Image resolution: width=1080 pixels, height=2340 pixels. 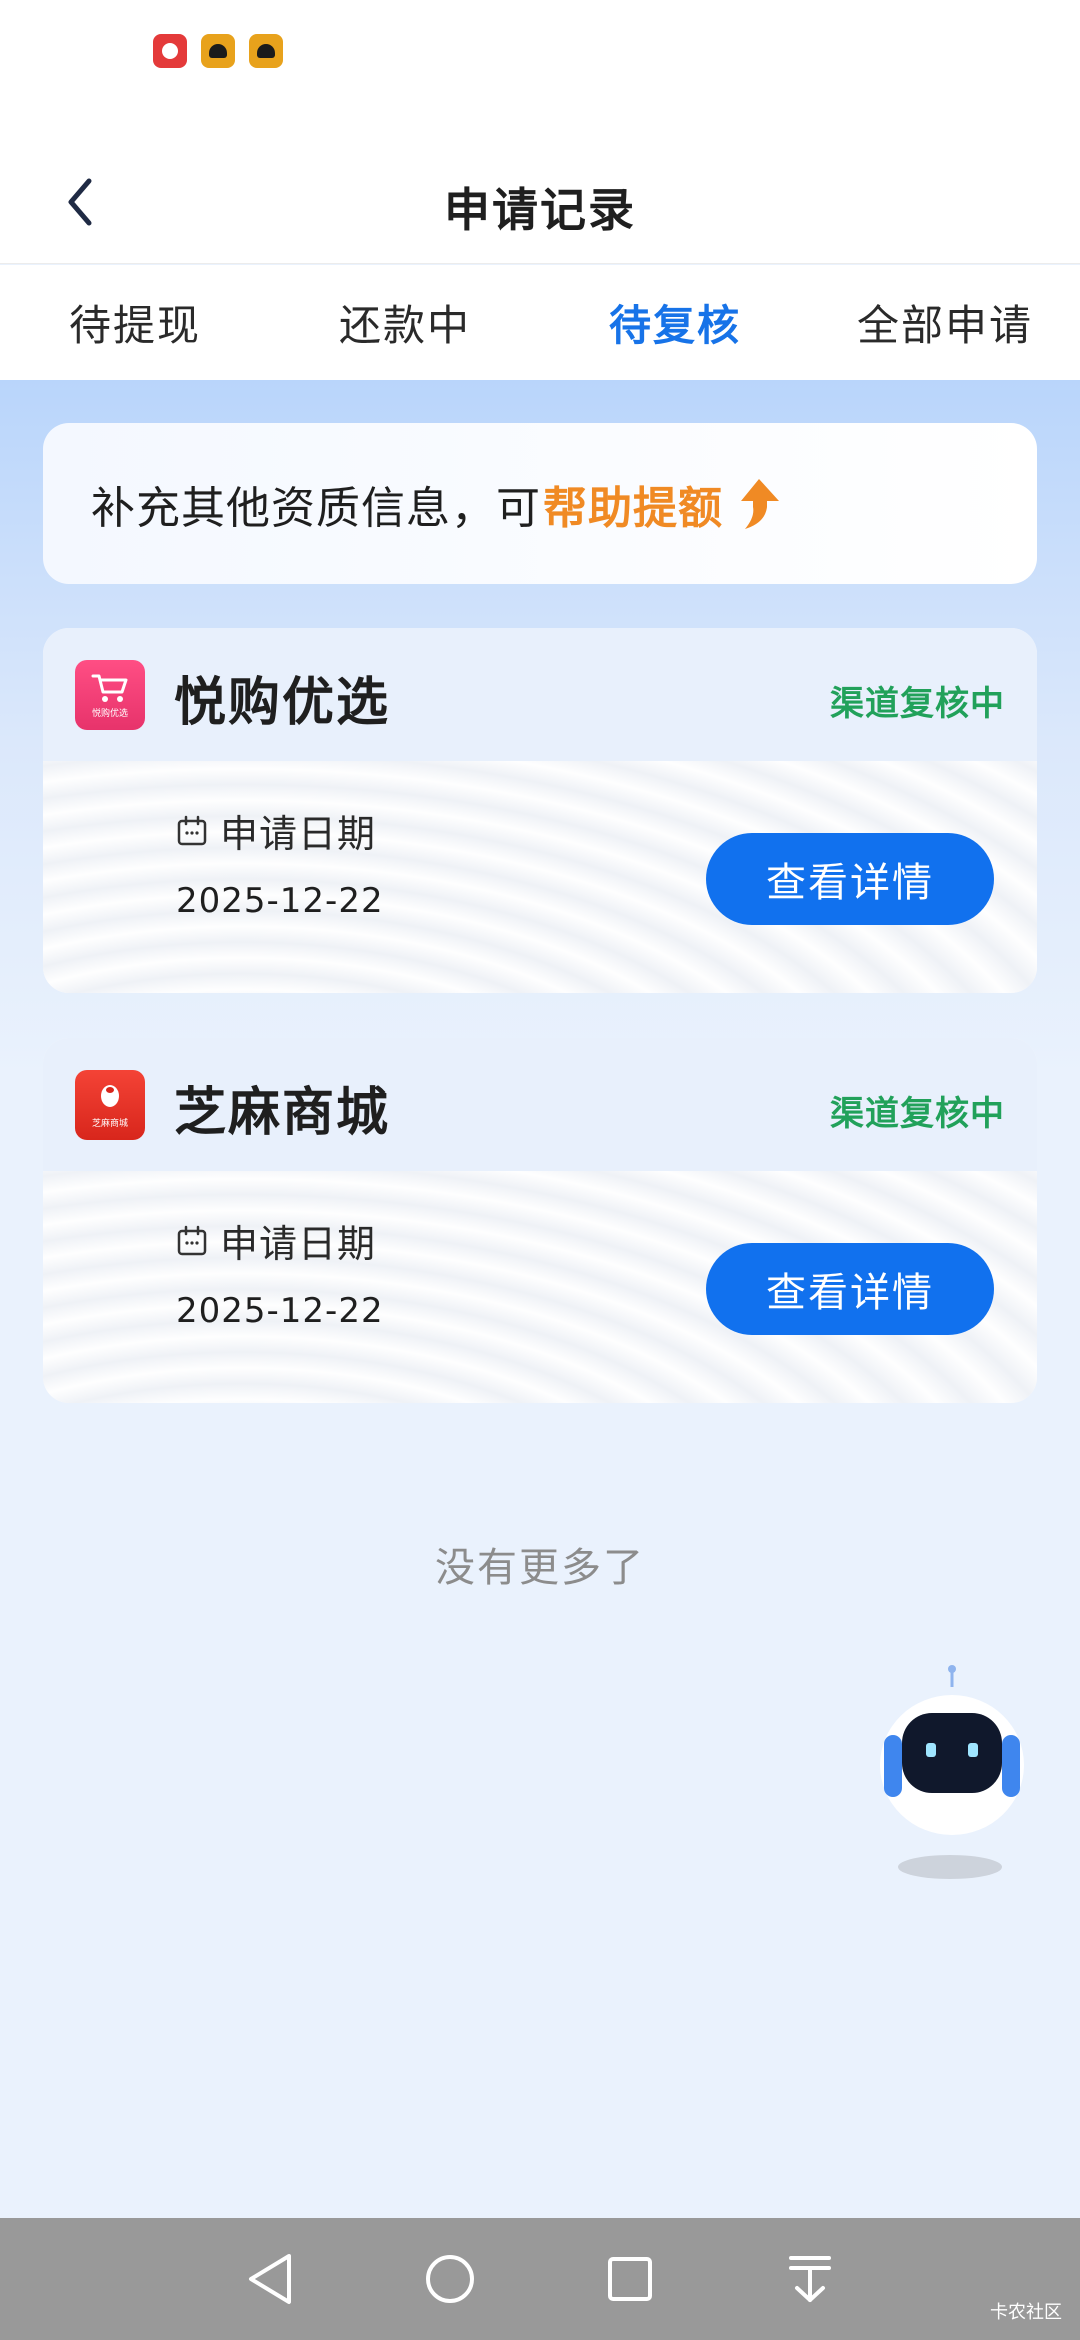 What do you see at coordinates (540, 2279) in the screenshot?
I see `system-navigation-bar` at bounding box center [540, 2279].